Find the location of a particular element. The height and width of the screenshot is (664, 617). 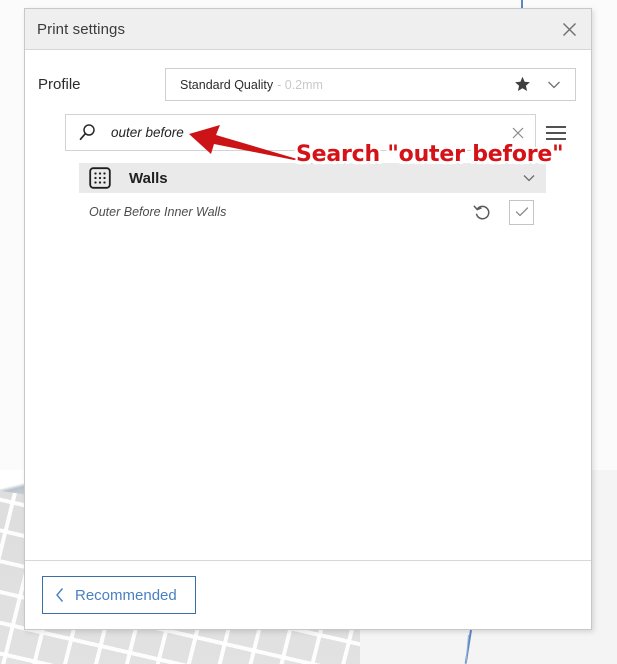

revert-arrow-icon is located at coordinates (482, 212).